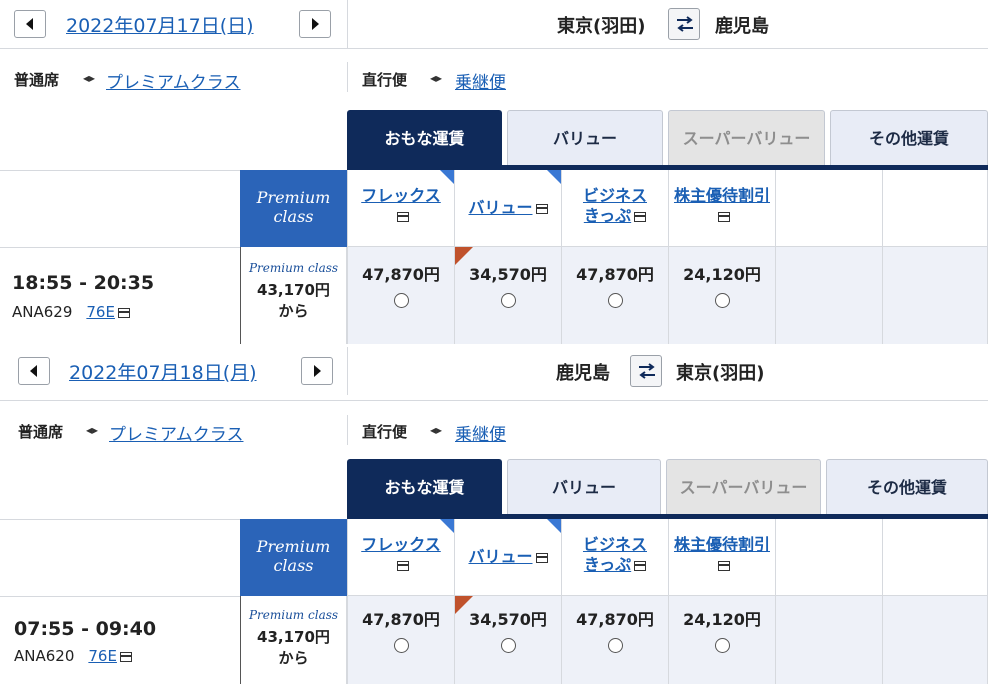 The image size is (1000, 684). I want to click on flight-info: ANA620 76E, so click(73, 656).